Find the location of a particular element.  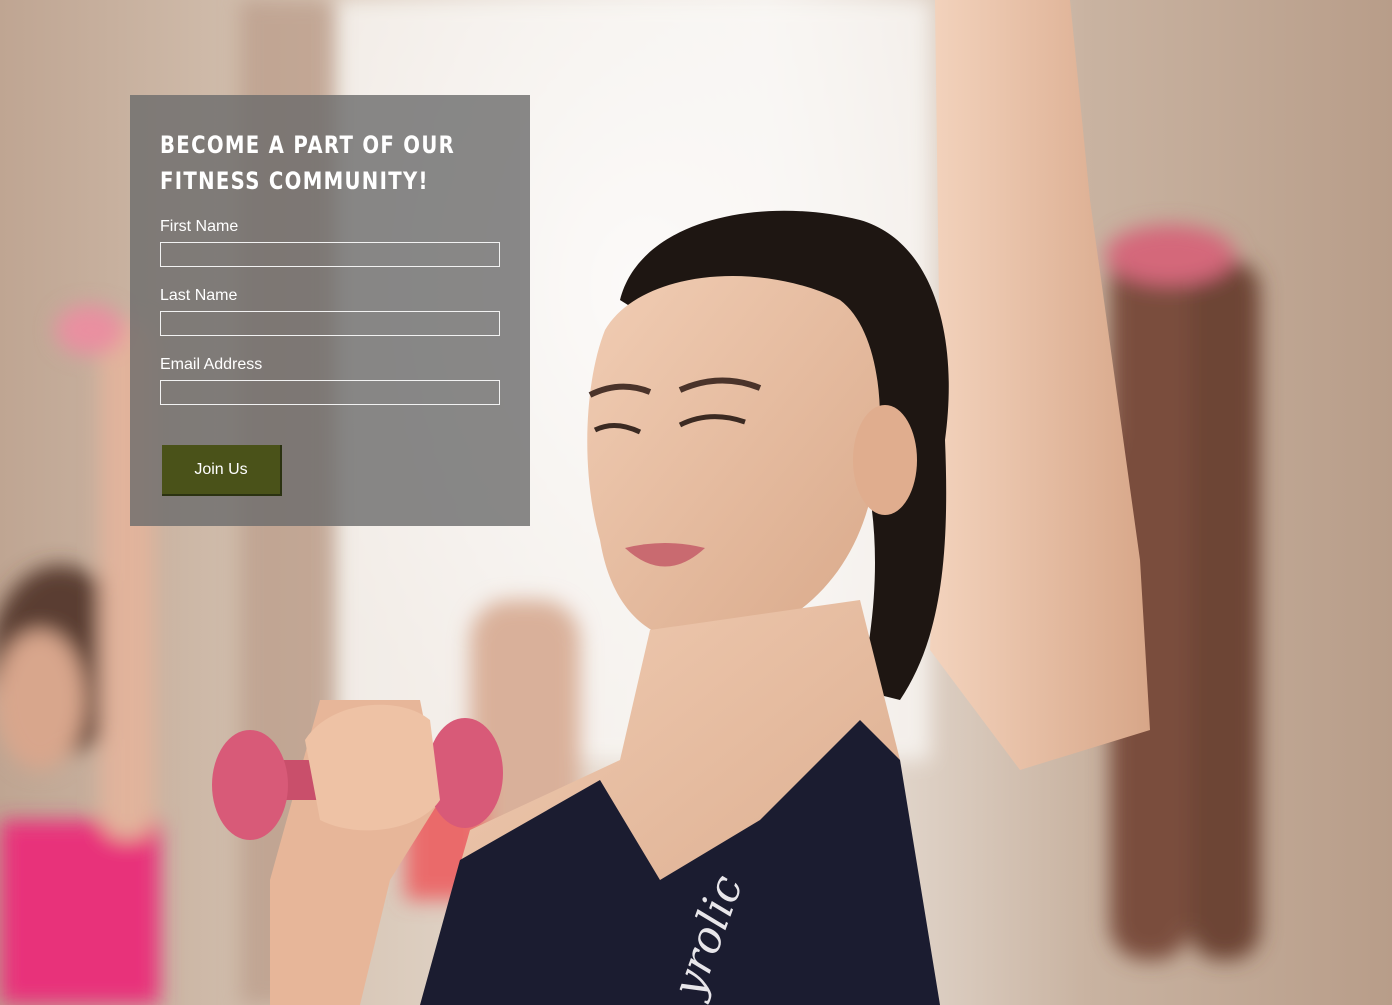

first-name-input is located at coordinates (330, 254).